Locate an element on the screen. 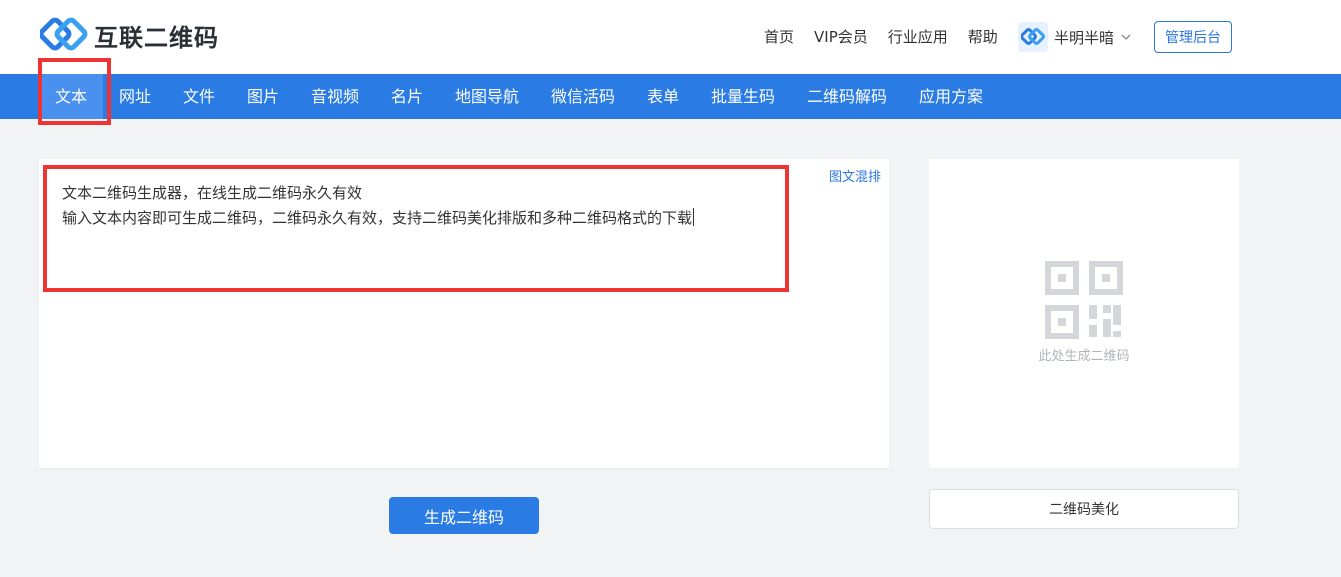  qr-code-icon is located at coordinates (1084, 300).